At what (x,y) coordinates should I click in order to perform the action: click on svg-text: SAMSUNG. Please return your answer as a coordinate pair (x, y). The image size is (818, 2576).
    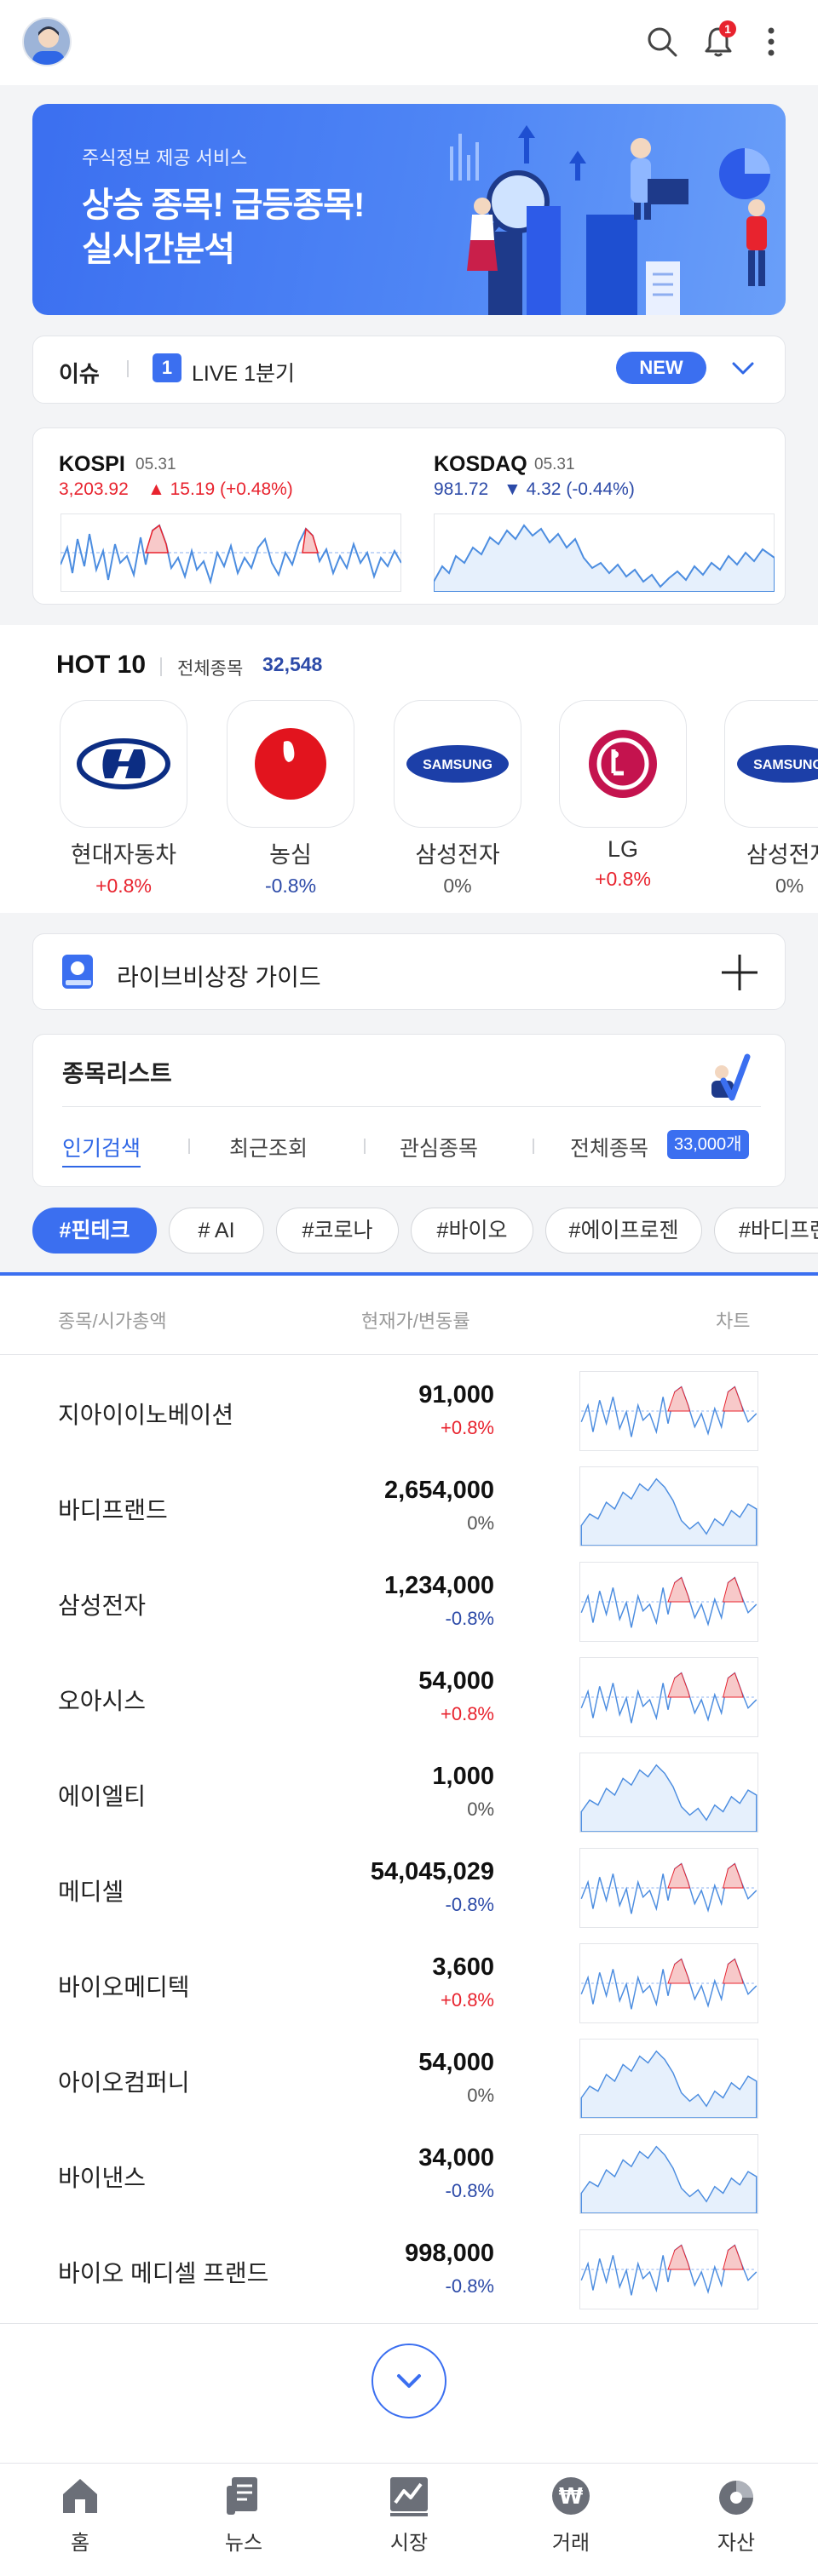
    Looking at the image, I should click on (785, 765).